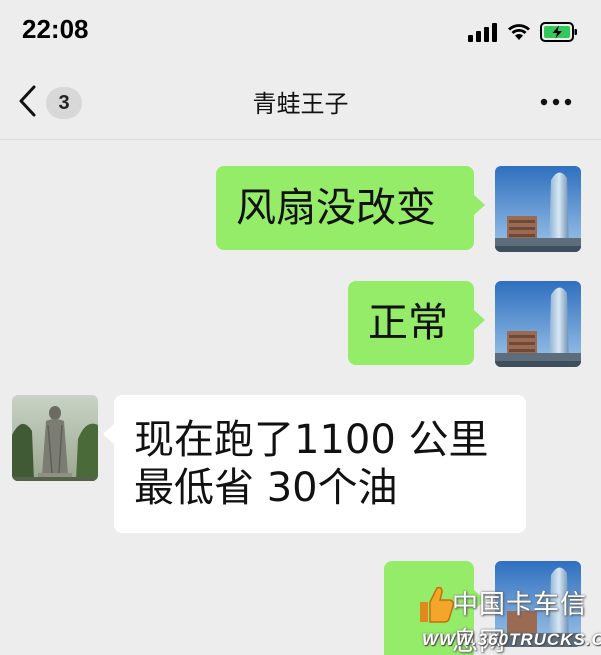 The width and height of the screenshot is (601, 655). I want to click on message-text-line: 最低省 30个油, so click(266, 488).